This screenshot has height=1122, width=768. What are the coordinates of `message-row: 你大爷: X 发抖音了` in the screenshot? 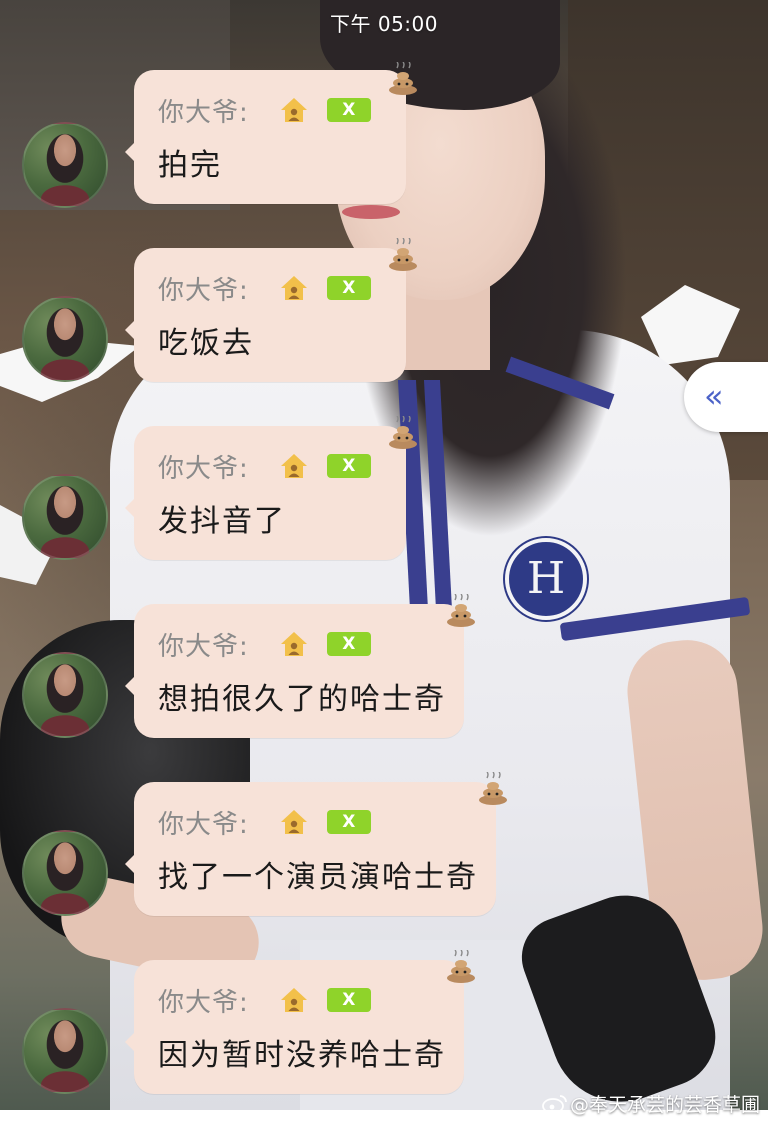 It's located at (384, 491).